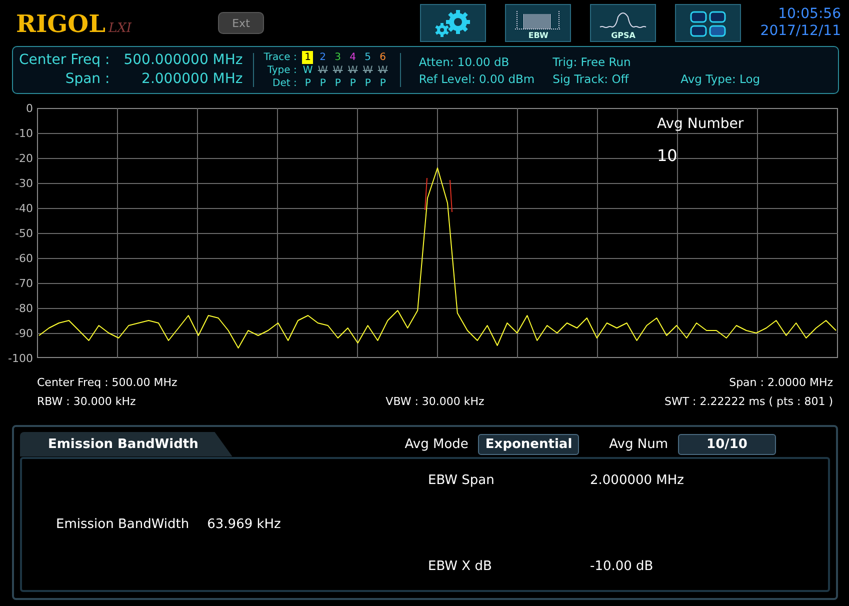 This screenshot has width=849, height=606. I want to click on trace-number: 4, so click(352, 57).